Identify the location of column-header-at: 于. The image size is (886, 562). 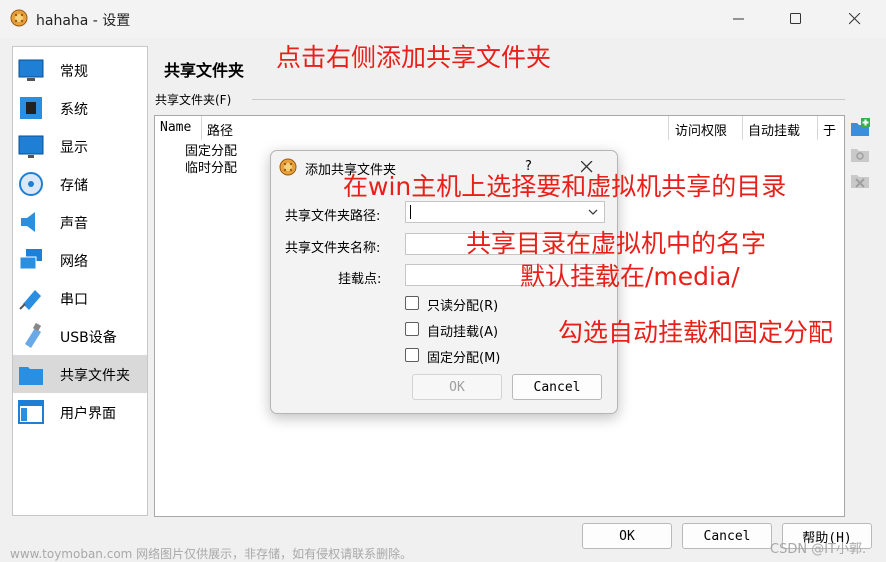
(829, 129).